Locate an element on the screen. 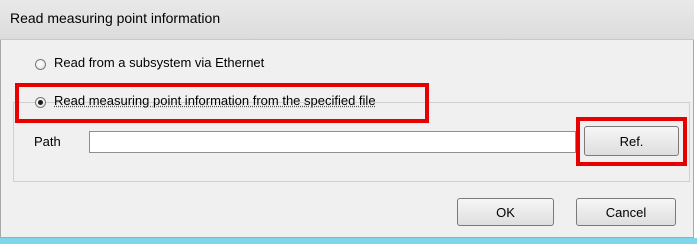 This screenshot has height=244, width=697. dialog-title: Read measuring point information is located at coordinates (115, 18).